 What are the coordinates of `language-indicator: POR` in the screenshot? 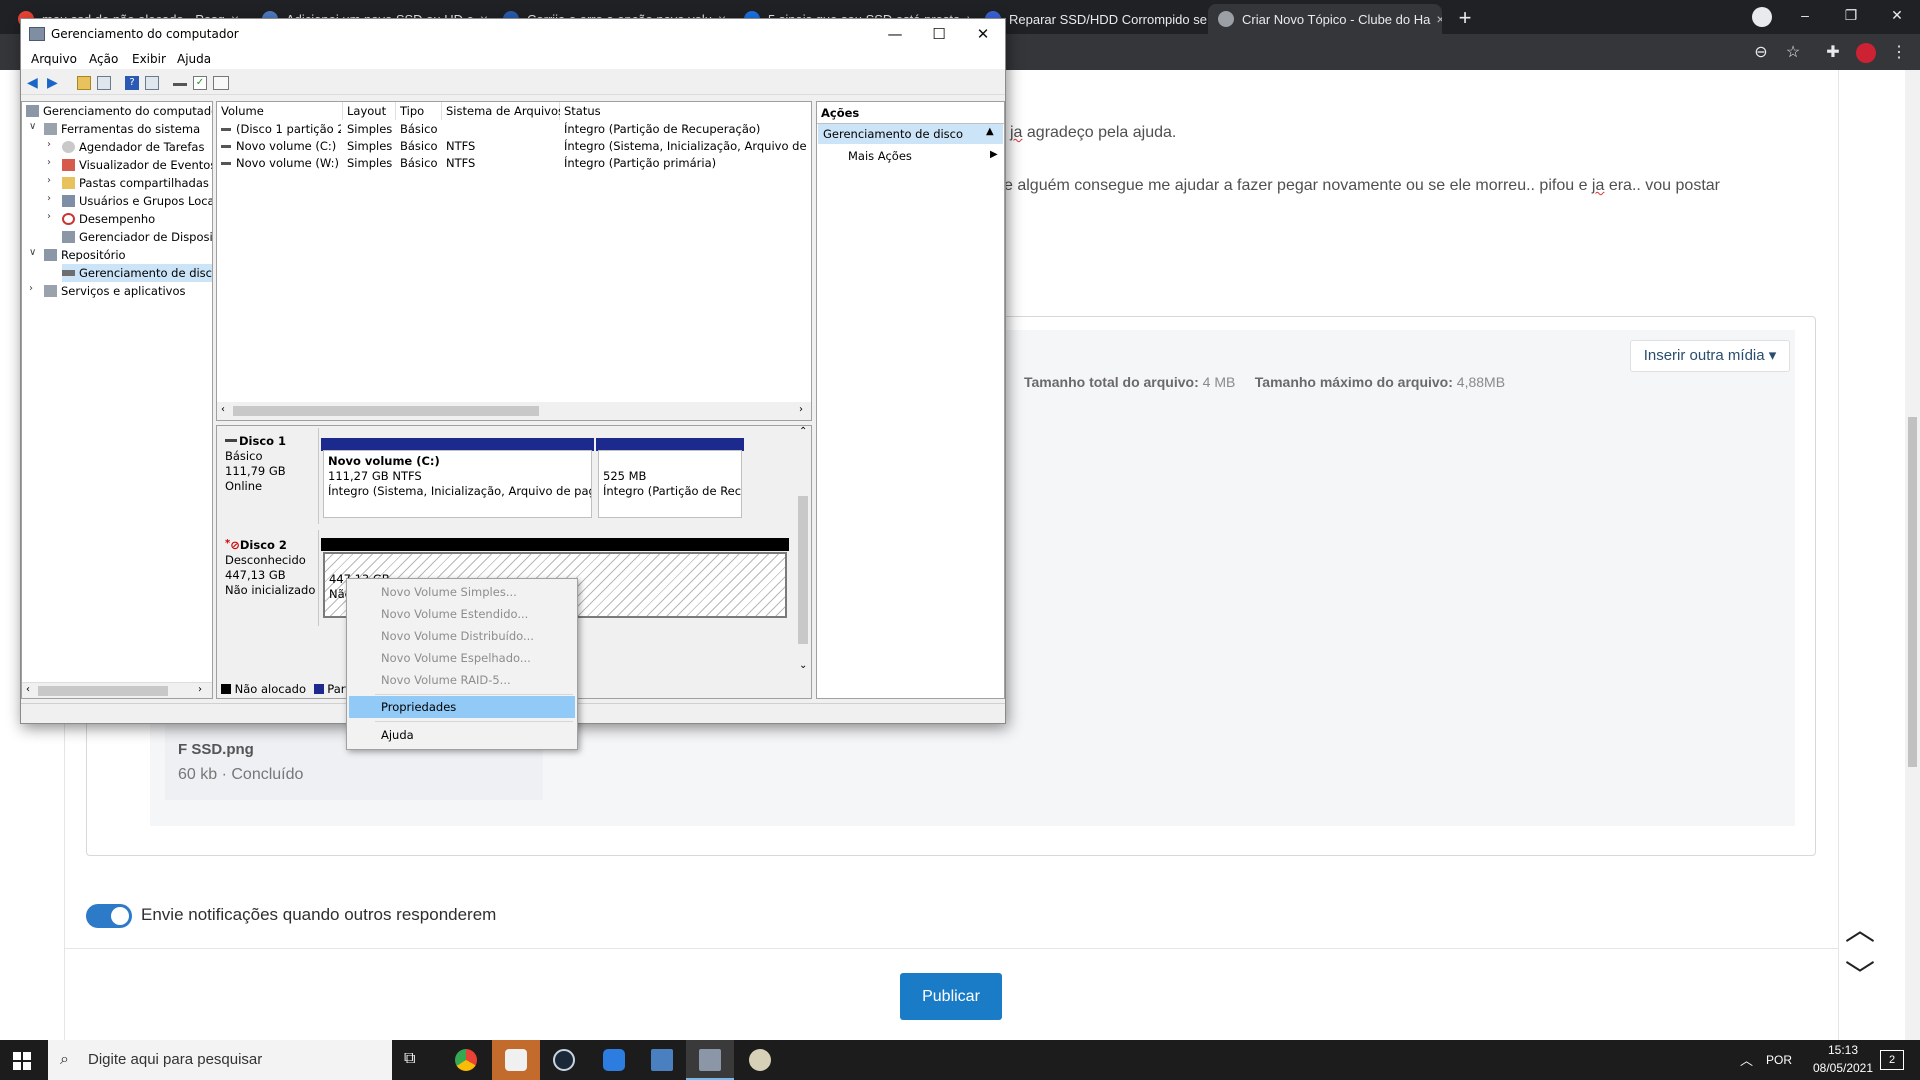 It's located at (1779, 1060).